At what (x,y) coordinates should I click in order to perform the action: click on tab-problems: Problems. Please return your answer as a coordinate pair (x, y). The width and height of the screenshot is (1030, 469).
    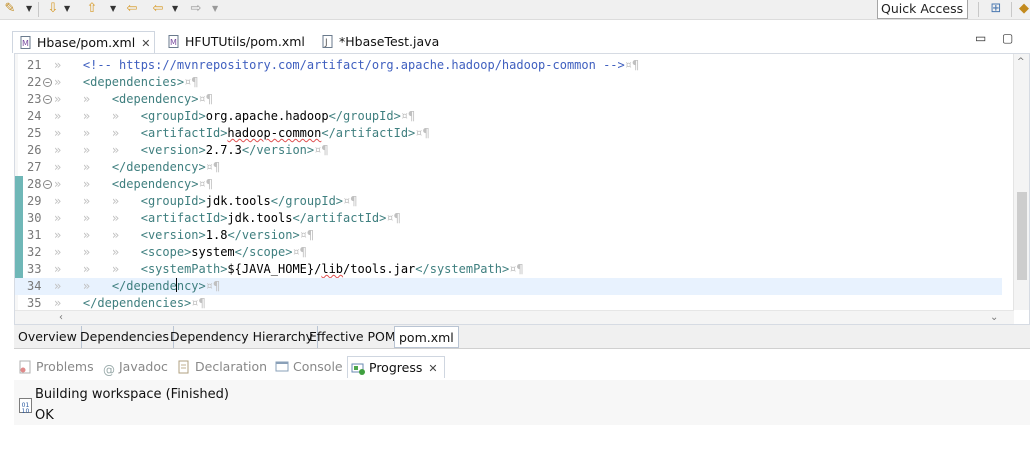
    Looking at the image, I should click on (56, 367).